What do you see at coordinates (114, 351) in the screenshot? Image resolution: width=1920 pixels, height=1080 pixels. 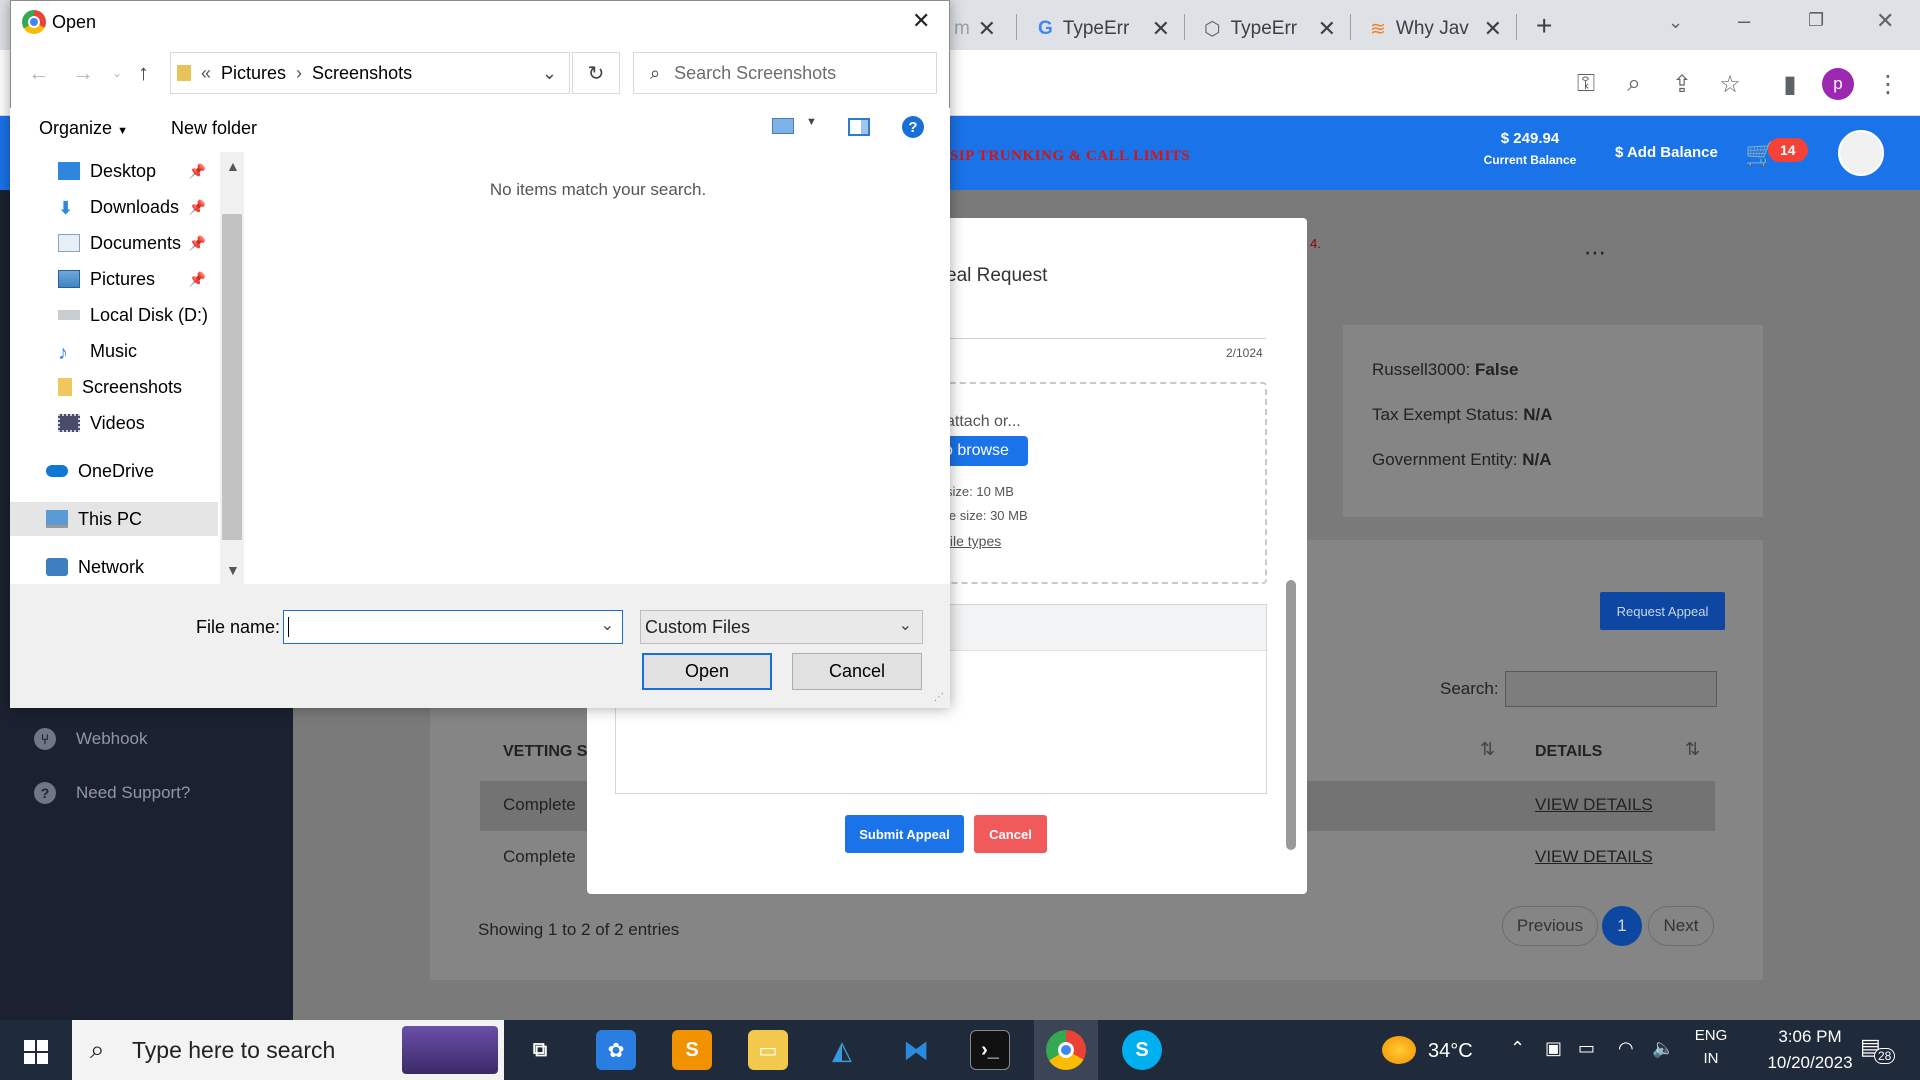 I see `nav-item-music: ♪ Music` at bounding box center [114, 351].